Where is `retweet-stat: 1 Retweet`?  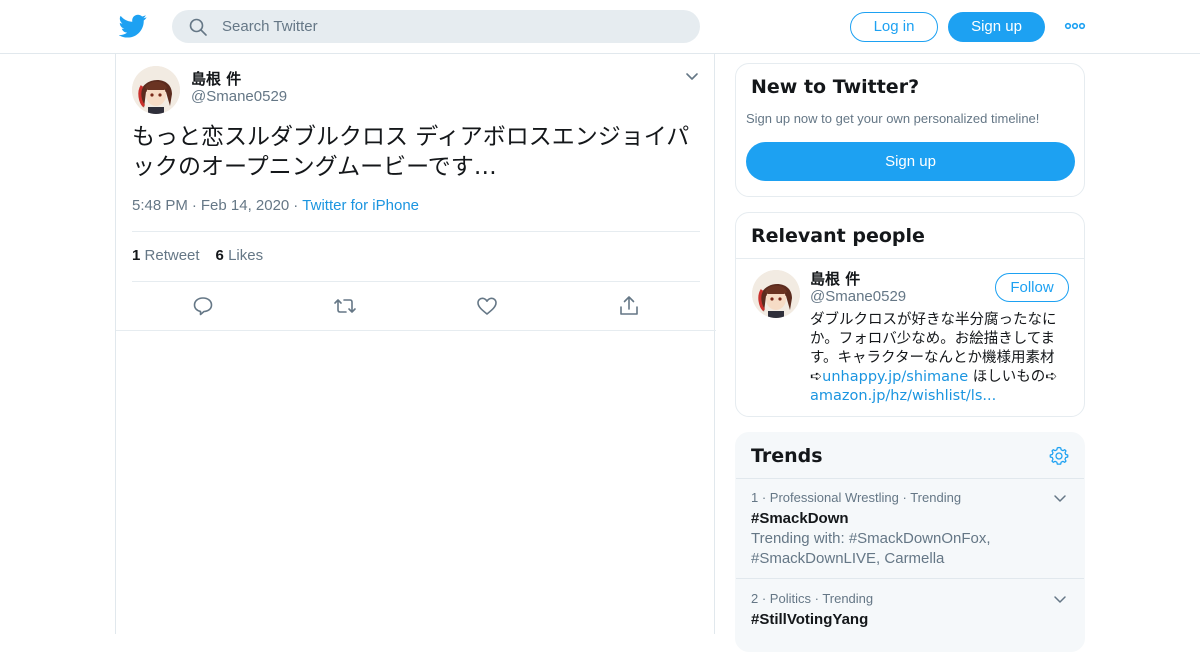 retweet-stat: 1 Retweet is located at coordinates (166, 255).